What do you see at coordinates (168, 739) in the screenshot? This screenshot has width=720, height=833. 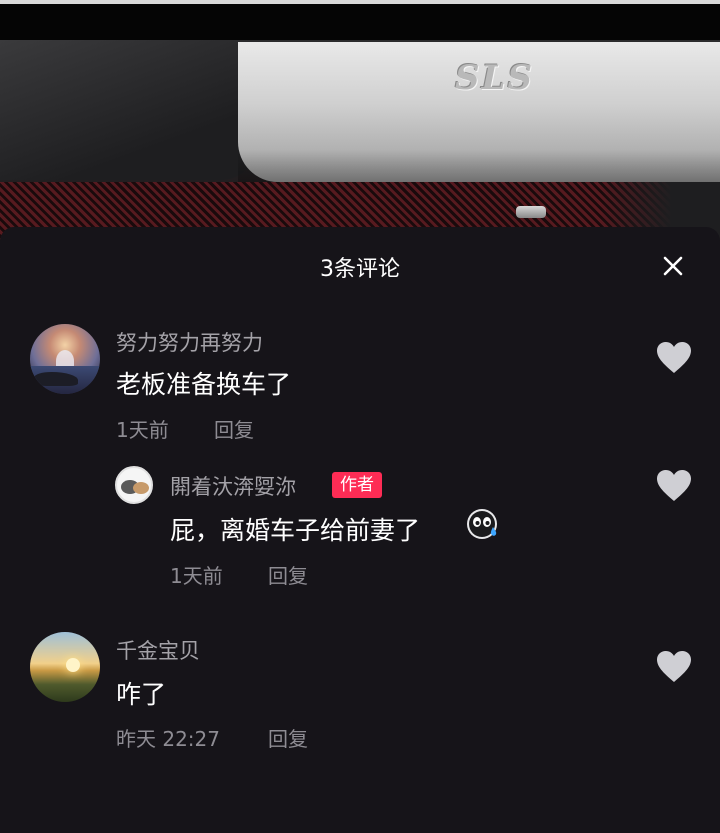 I see `comment-time: 昨天 22:27` at bounding box center [168, 739].